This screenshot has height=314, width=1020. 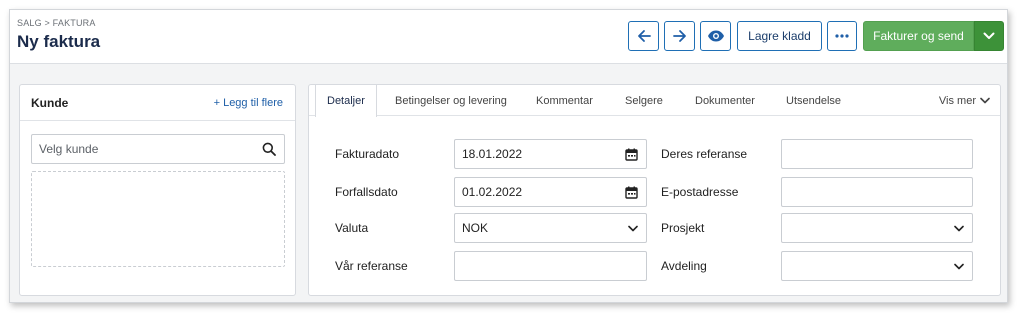 I want to click on forward-button, so click(x=679, y=36).